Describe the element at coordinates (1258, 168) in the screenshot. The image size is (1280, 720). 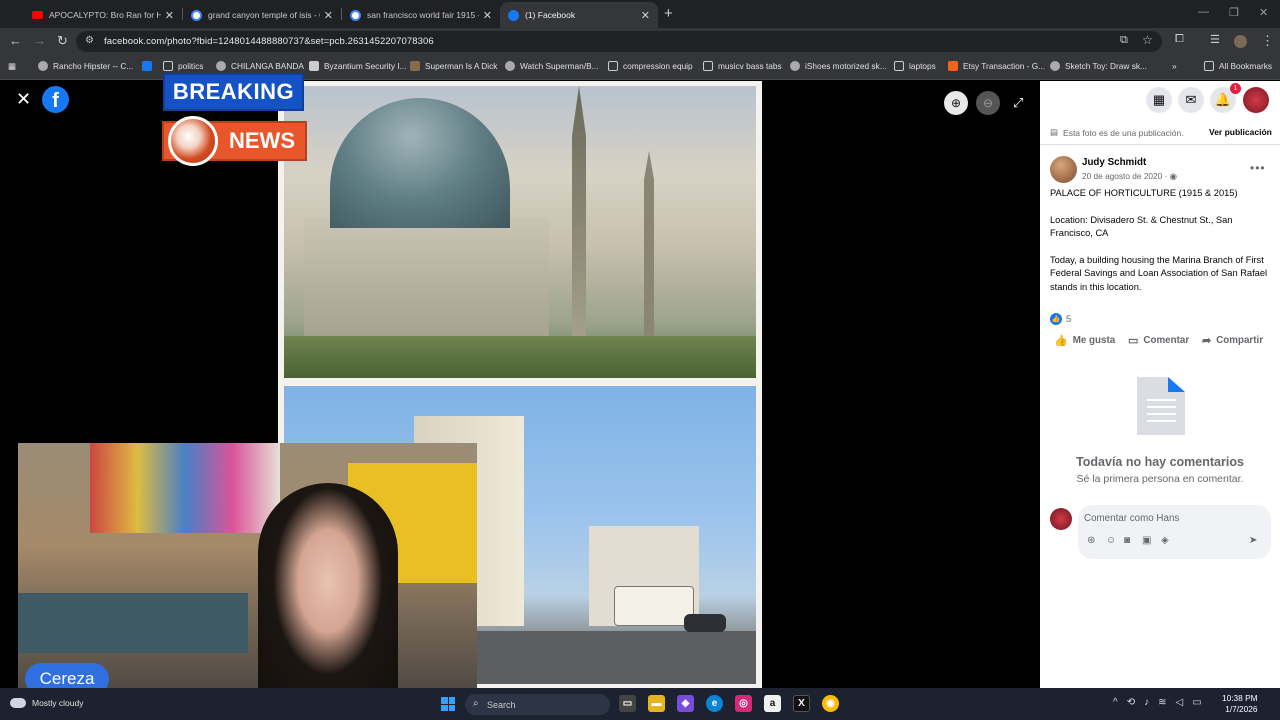
I see `more-options-icon: •••` at that location.